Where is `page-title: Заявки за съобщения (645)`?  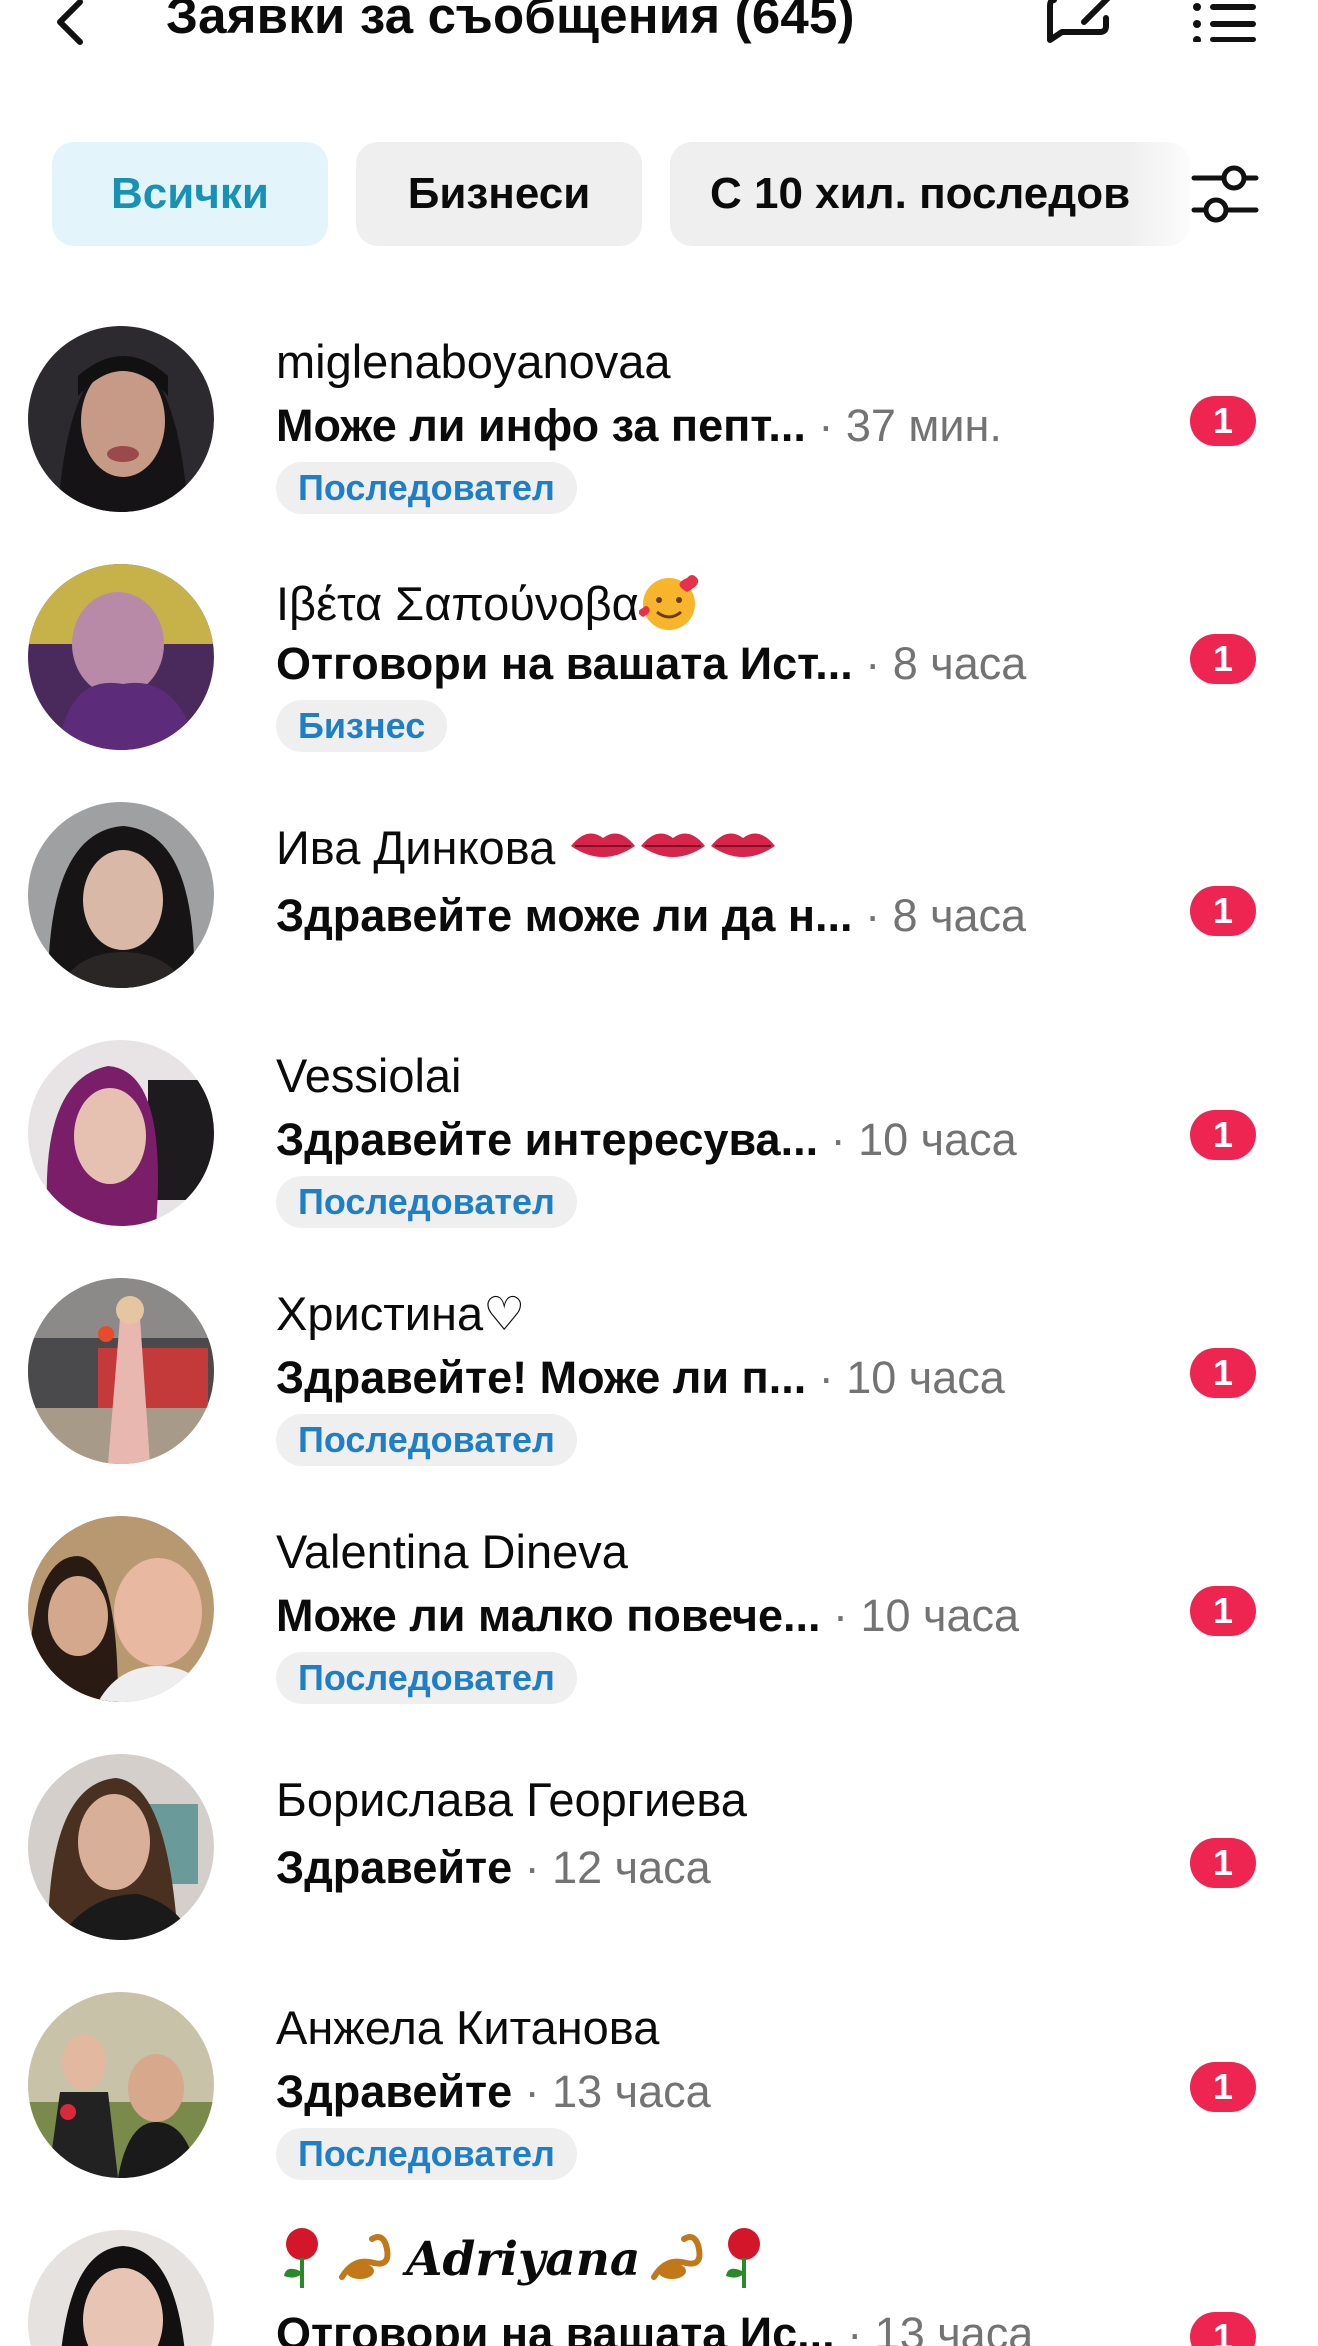 page-title: Заявки за съобщения (645) is located at coordinates (510, 22).